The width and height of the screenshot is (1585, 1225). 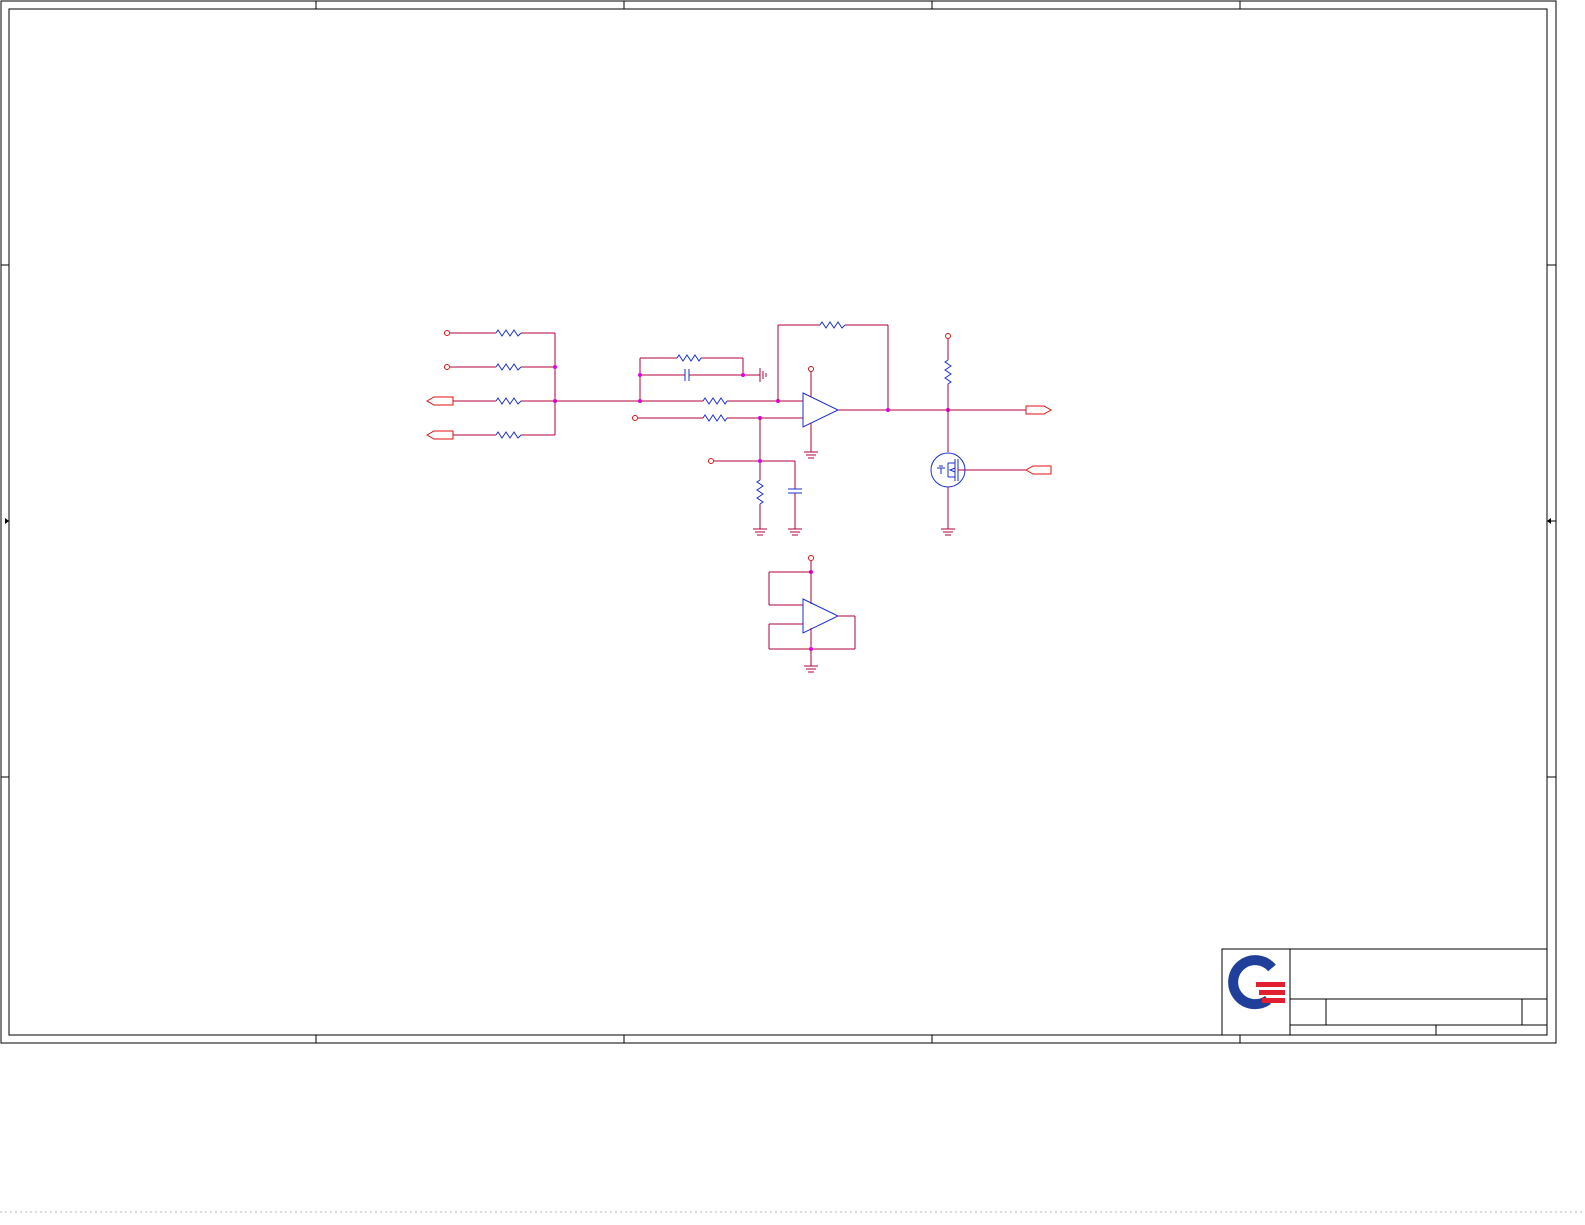 I want to click on unused-op-amp, so click(x=812, y=614).